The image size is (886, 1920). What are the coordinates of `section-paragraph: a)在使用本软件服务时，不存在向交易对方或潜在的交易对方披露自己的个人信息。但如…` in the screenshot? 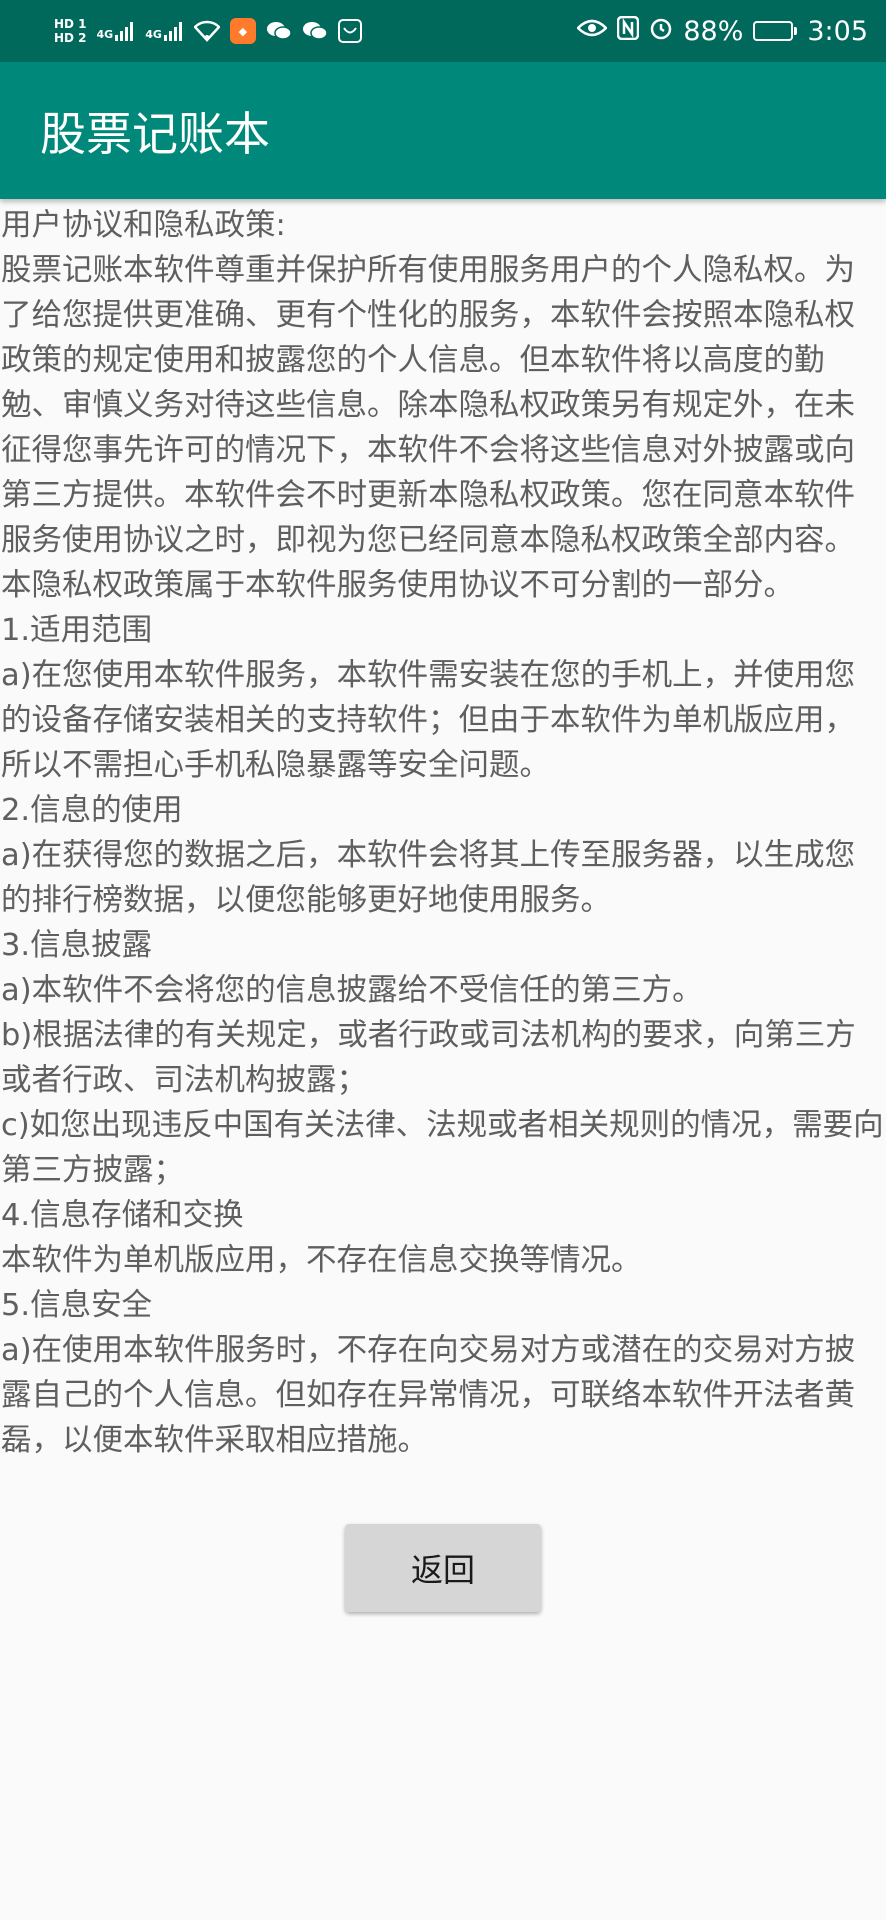 It's located at (428, 1395).